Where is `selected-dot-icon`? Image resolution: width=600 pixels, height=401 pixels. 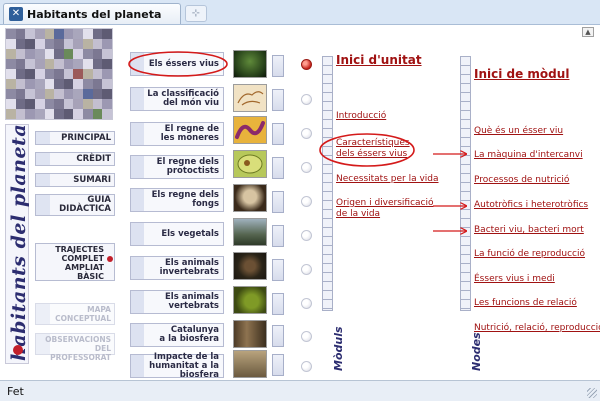
selected-dot-icon is located at coordinates (110, 259).